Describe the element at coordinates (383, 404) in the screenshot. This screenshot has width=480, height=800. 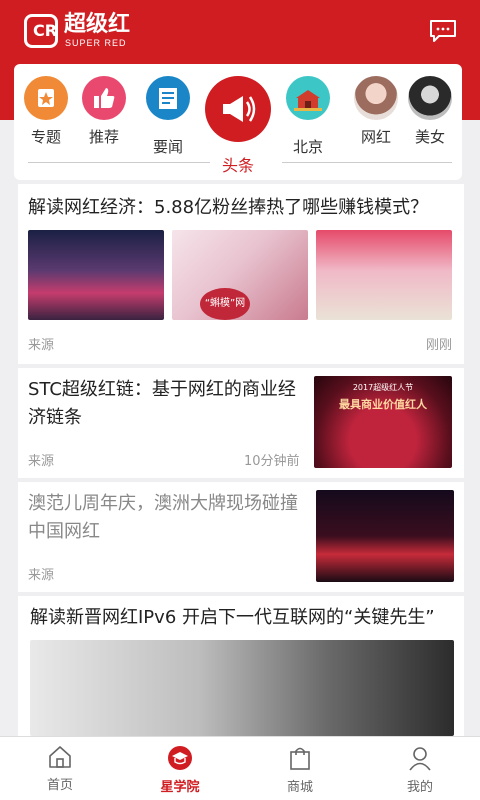
I see `image-caption: 最具商业价值红人` at that location.